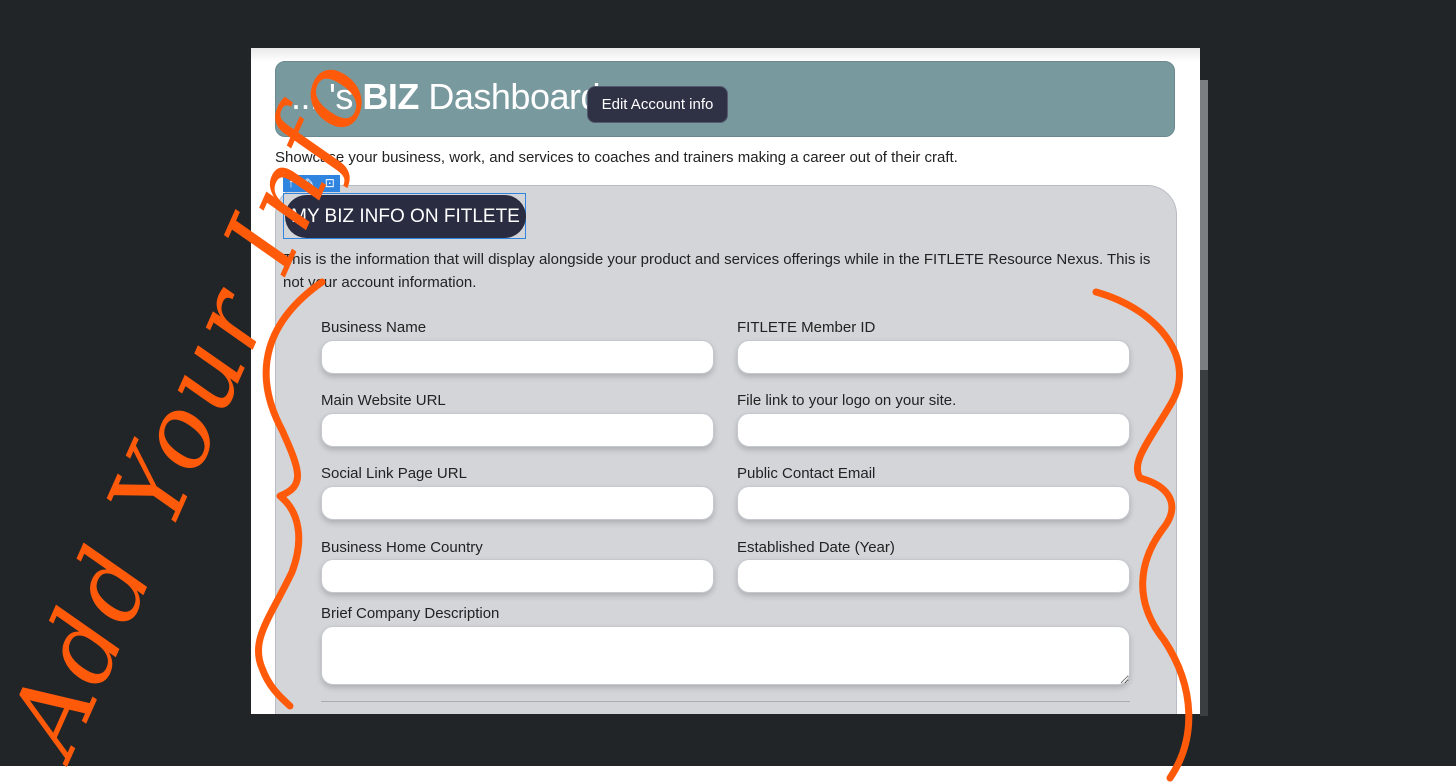 Image resolution: width=1456 pixels, height=783 pixels. What do you see at coordinates (517, 576) in the screenshot?
I see `home-country-input` at bounding box center [517, 576].